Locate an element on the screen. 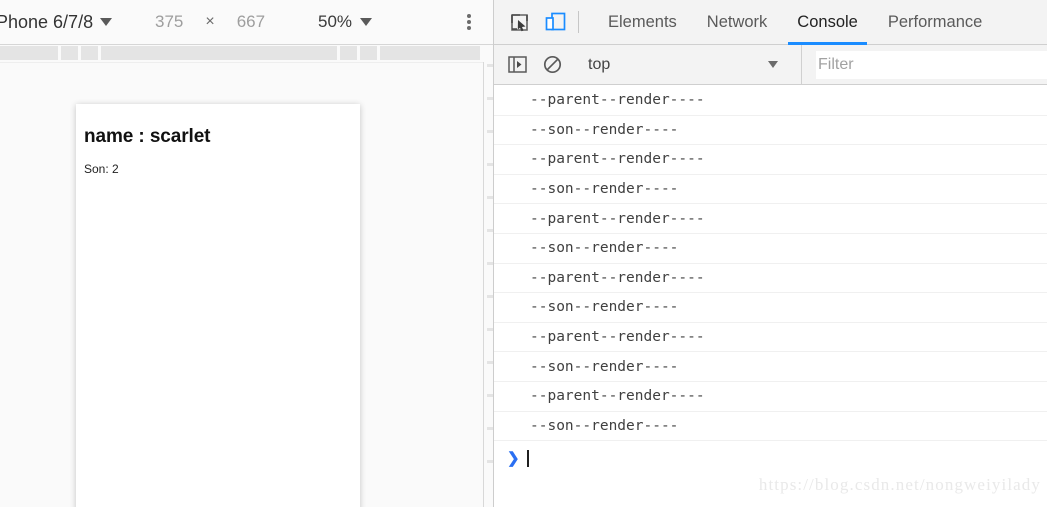 This screenshot has width=1047, height=507. tab-label: Console is located at coordinates (827, 21).